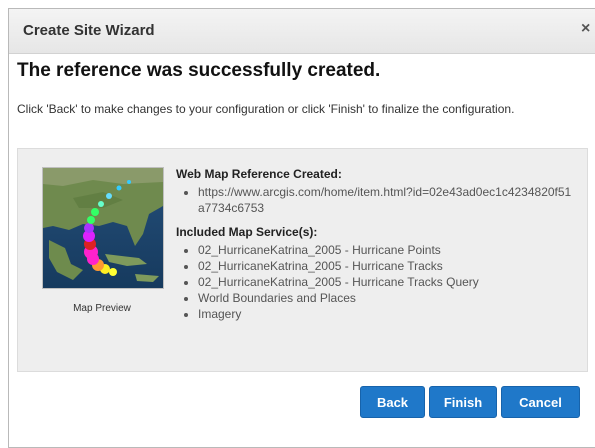 Image resolution: width=595 pixels, height=448 pixels. I want to click on service-item: World Boundaries and Places, so click(387, 298).